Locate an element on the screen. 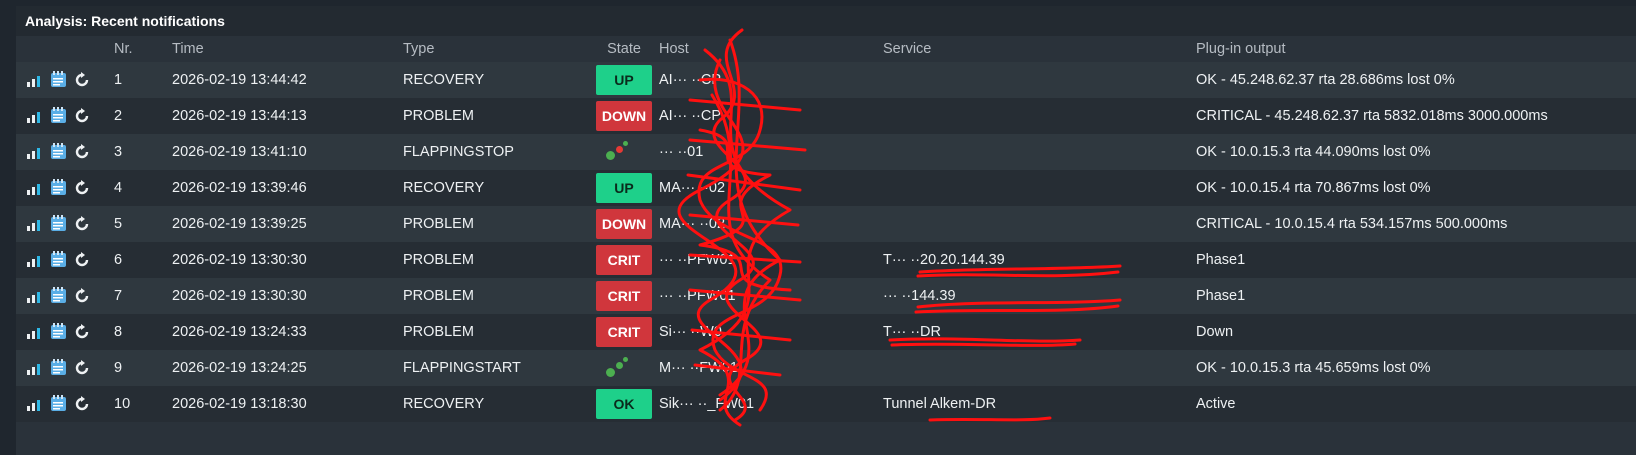  column-header-nr: Nr. is located at coordinates (143, 49).